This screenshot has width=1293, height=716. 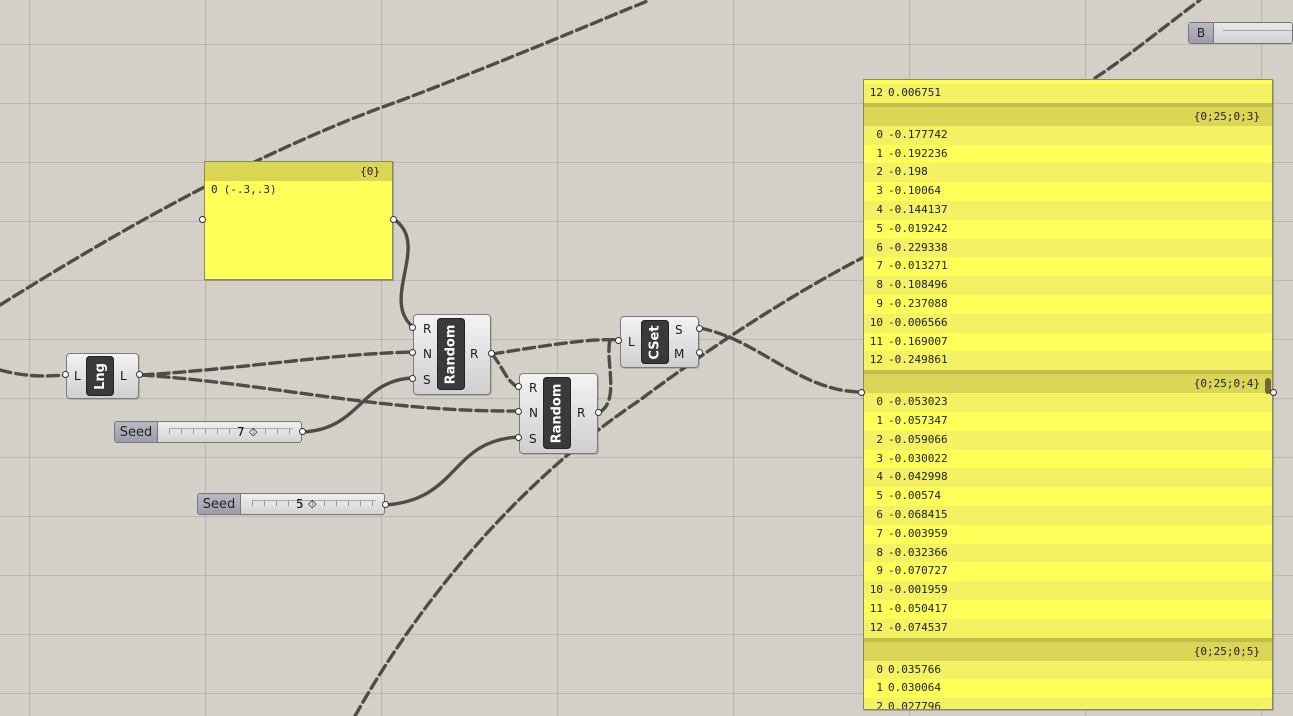 I want to click on row-index: 0, so click(x=879, y=402).